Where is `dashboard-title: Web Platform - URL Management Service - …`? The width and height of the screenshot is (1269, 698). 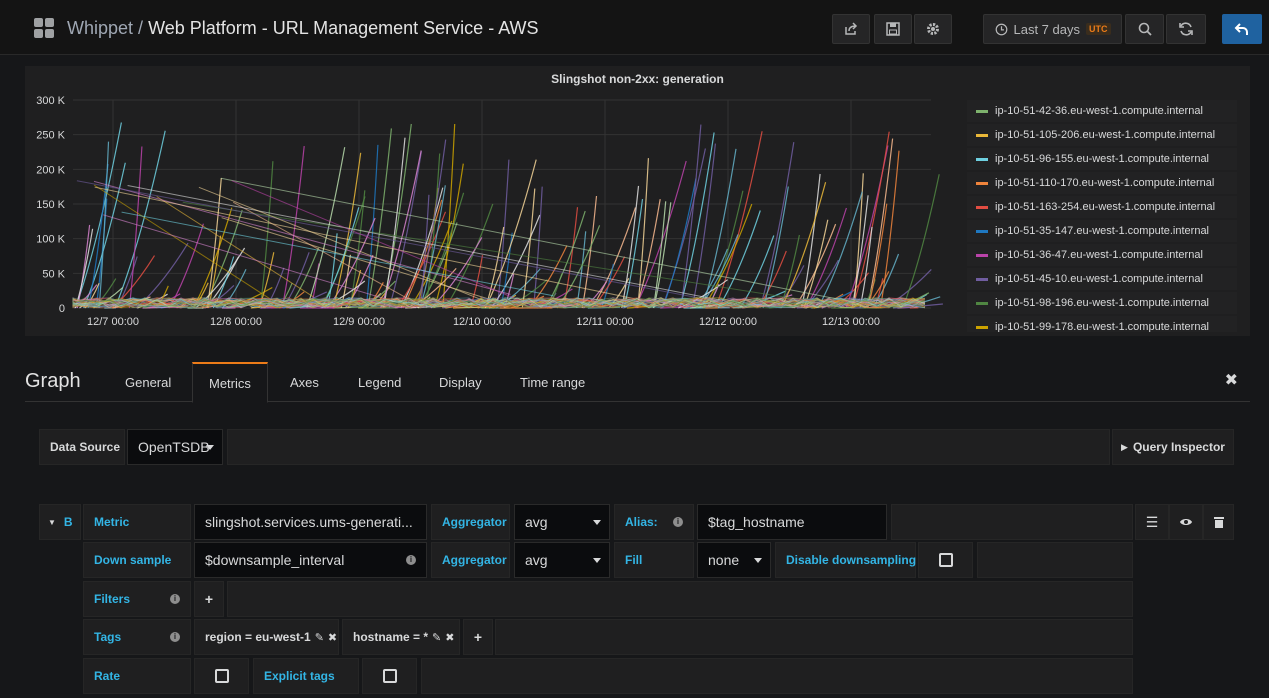 dashboard-title: Web Platform - URL Management Service - … is located at coordinates (343, 28).